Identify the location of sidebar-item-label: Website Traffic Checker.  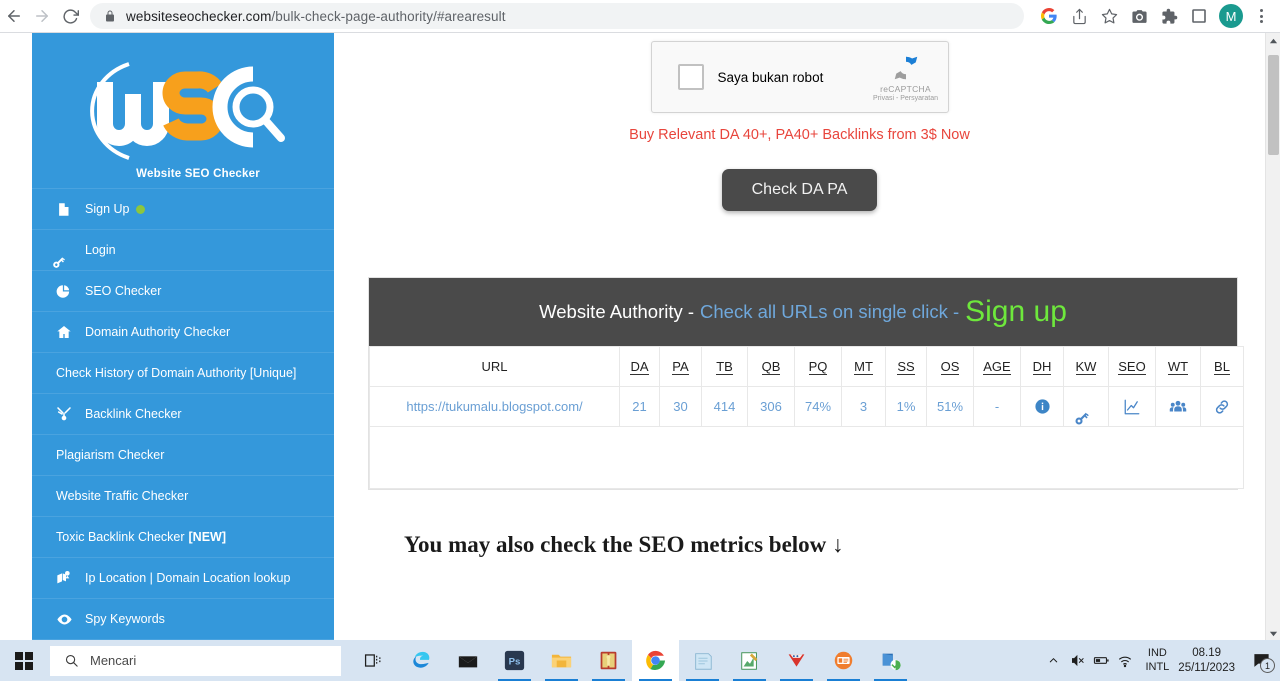
(122, 496).